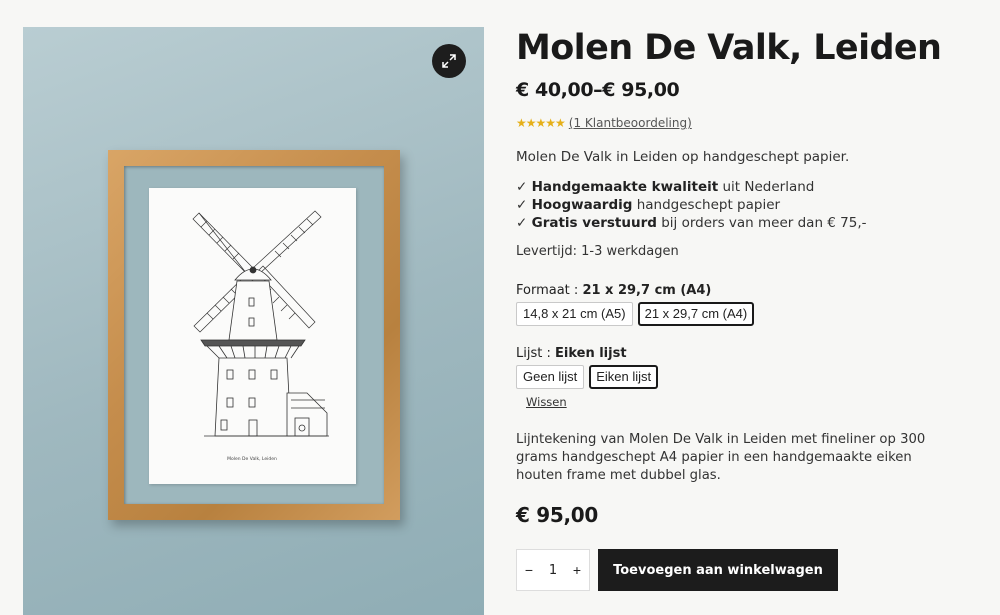 This screenshot has height=615, width=1000. Describe the element at coordinates (543, 290) in the screenshot. I see `format-label-text: Formaat` at that location.